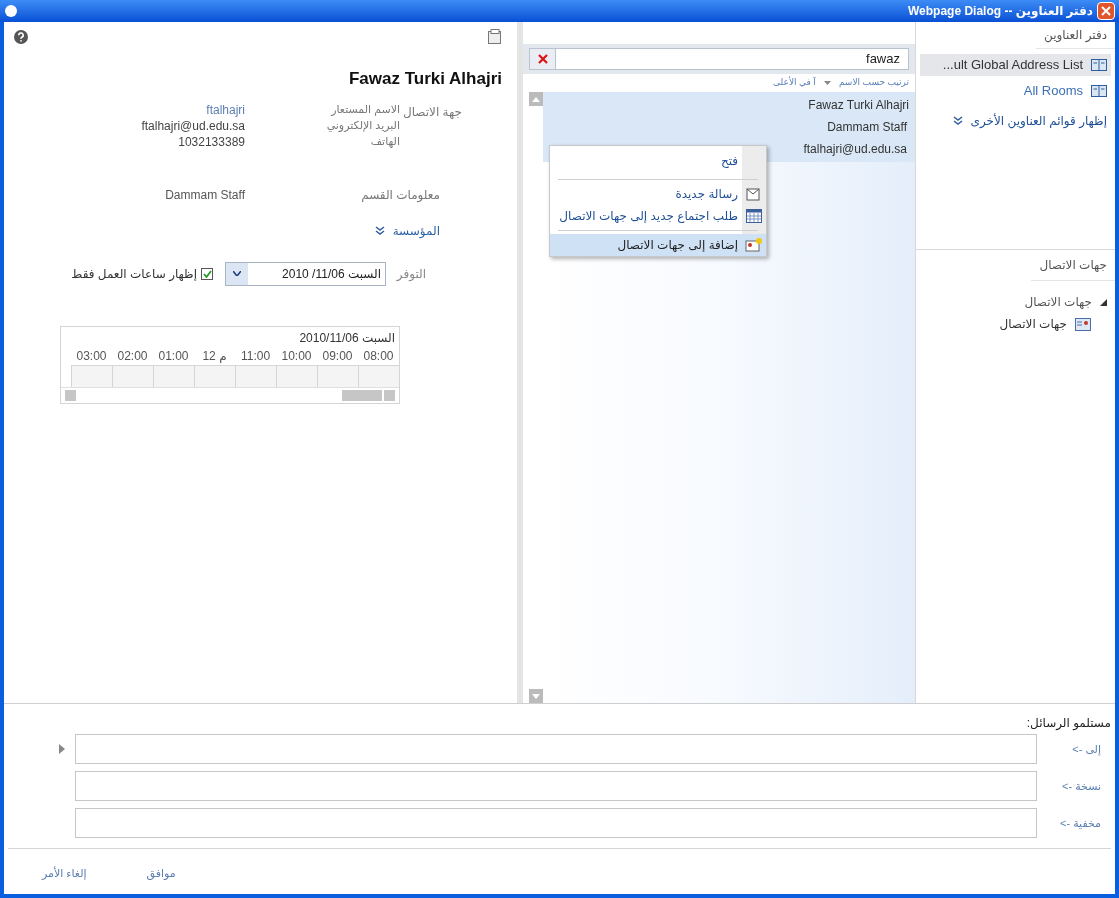  What do you see at coordinates (1074, 786) in the screenshot?
I see `recipient-button: نسخة ->` at bounding box center [1074, 786].